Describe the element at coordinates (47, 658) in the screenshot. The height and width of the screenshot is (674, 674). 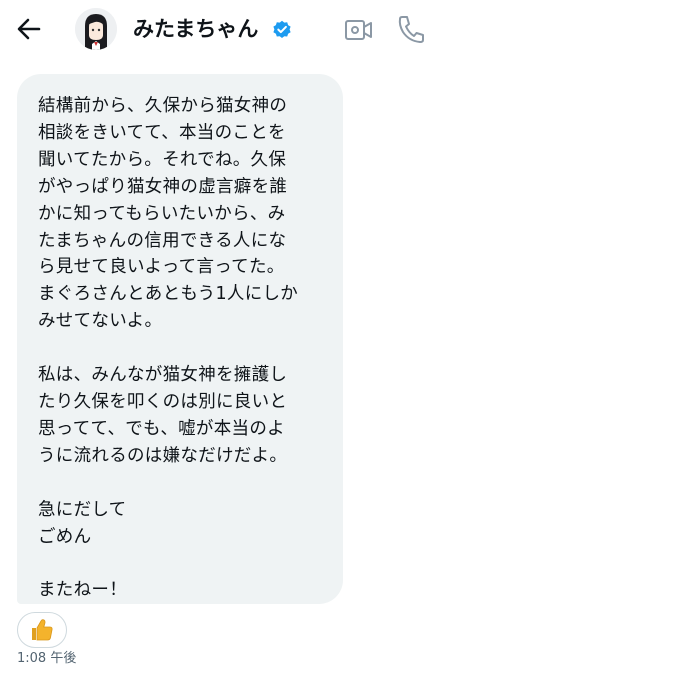
I see `message-timestamp: 1:08 午後` at that location.